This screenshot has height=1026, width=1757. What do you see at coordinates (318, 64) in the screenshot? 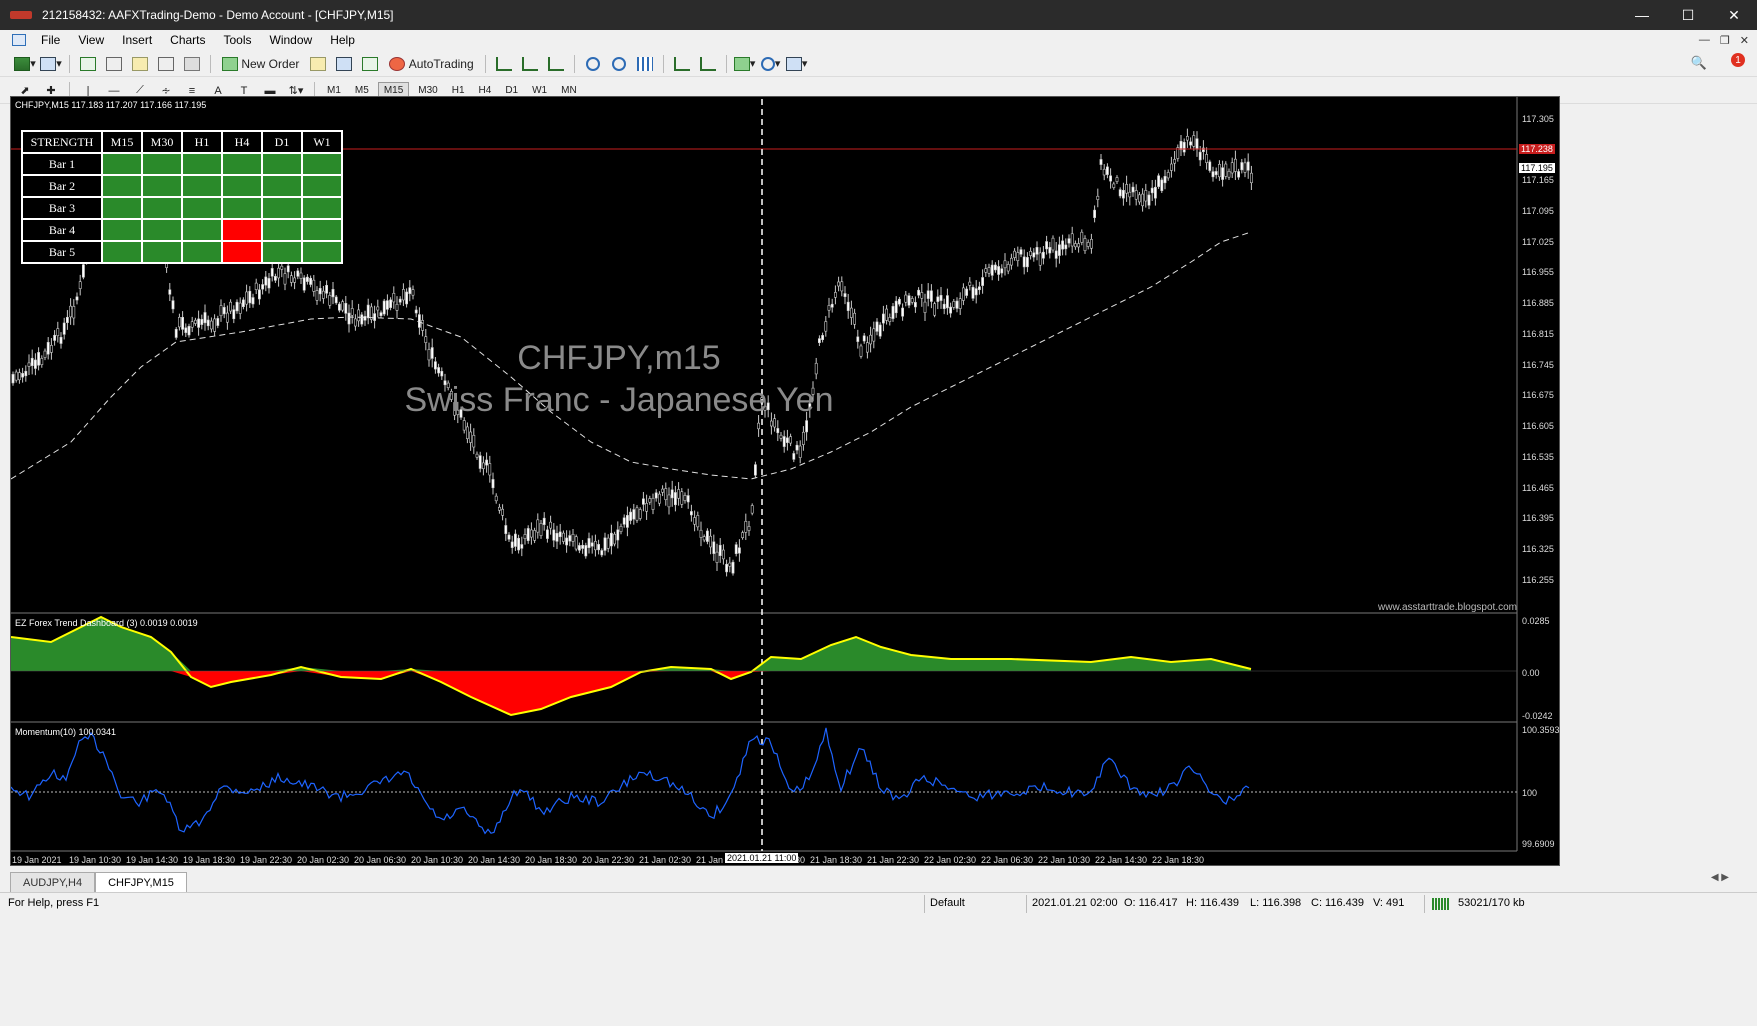
I see `meta-editor-button` at bounding box center [318, 64].